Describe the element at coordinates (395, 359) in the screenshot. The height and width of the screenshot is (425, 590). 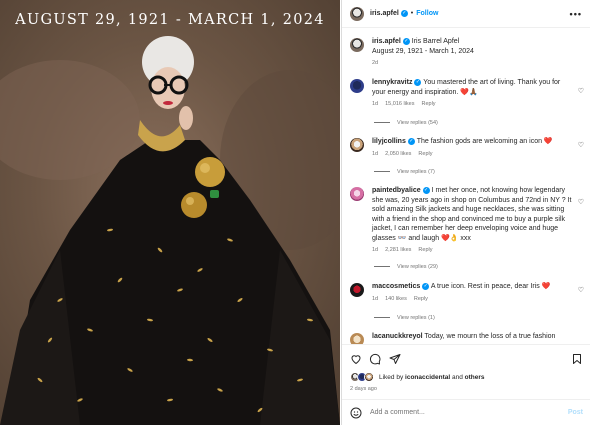
I see `share-send-icon` at that location.